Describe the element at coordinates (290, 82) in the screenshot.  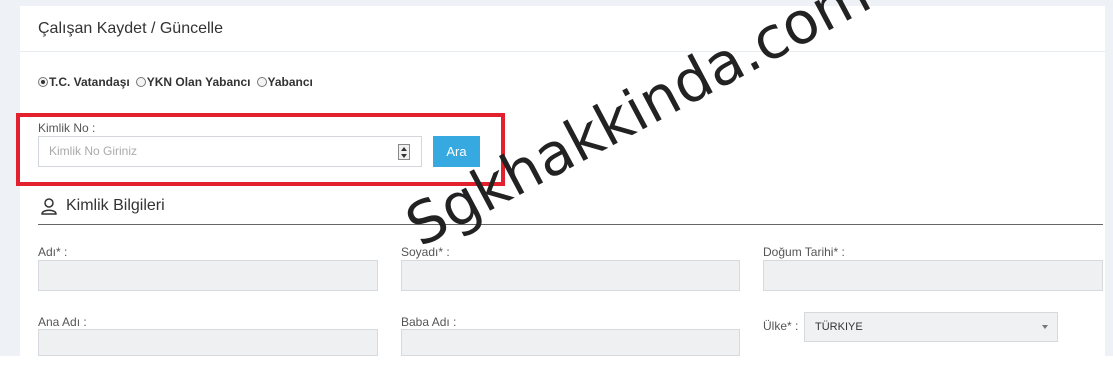
I see `radio-foreigner-label: Yabancı` at that location.